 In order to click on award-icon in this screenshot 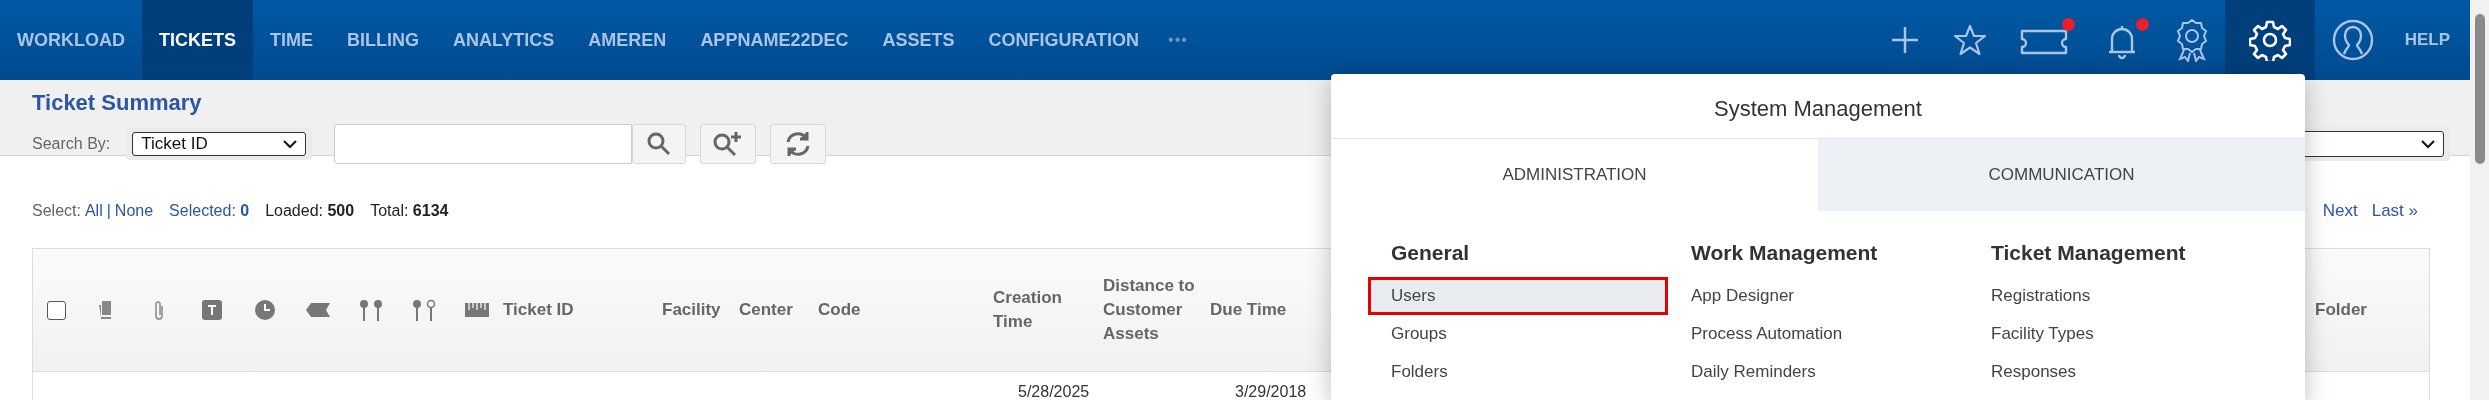, I will do `click(2191, 40)`.